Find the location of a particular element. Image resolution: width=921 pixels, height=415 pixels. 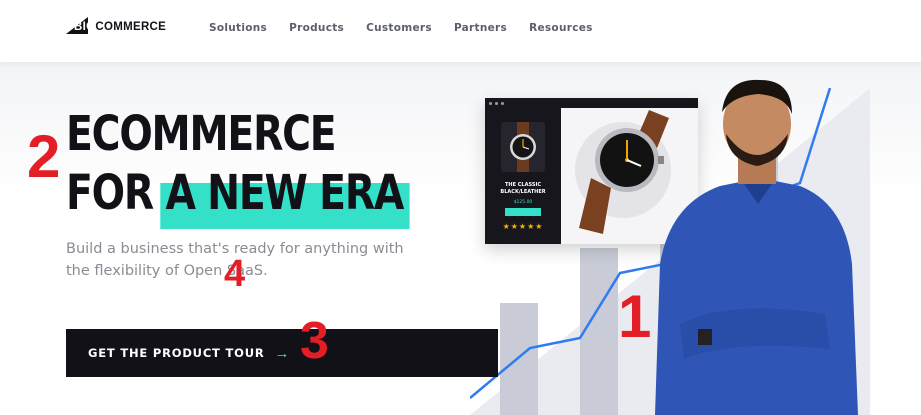

mock-rating-stars: ★★★★★ is located at coordinates (523, 226).